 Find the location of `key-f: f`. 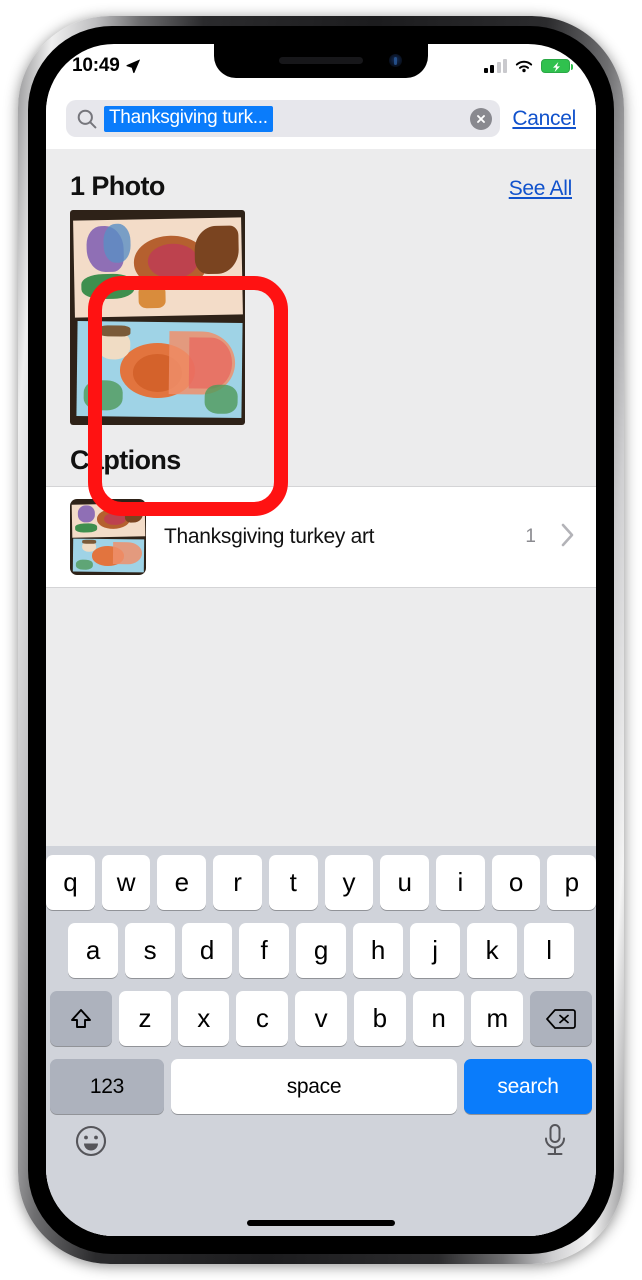

key-f: f is located at coordinates (264, 950).